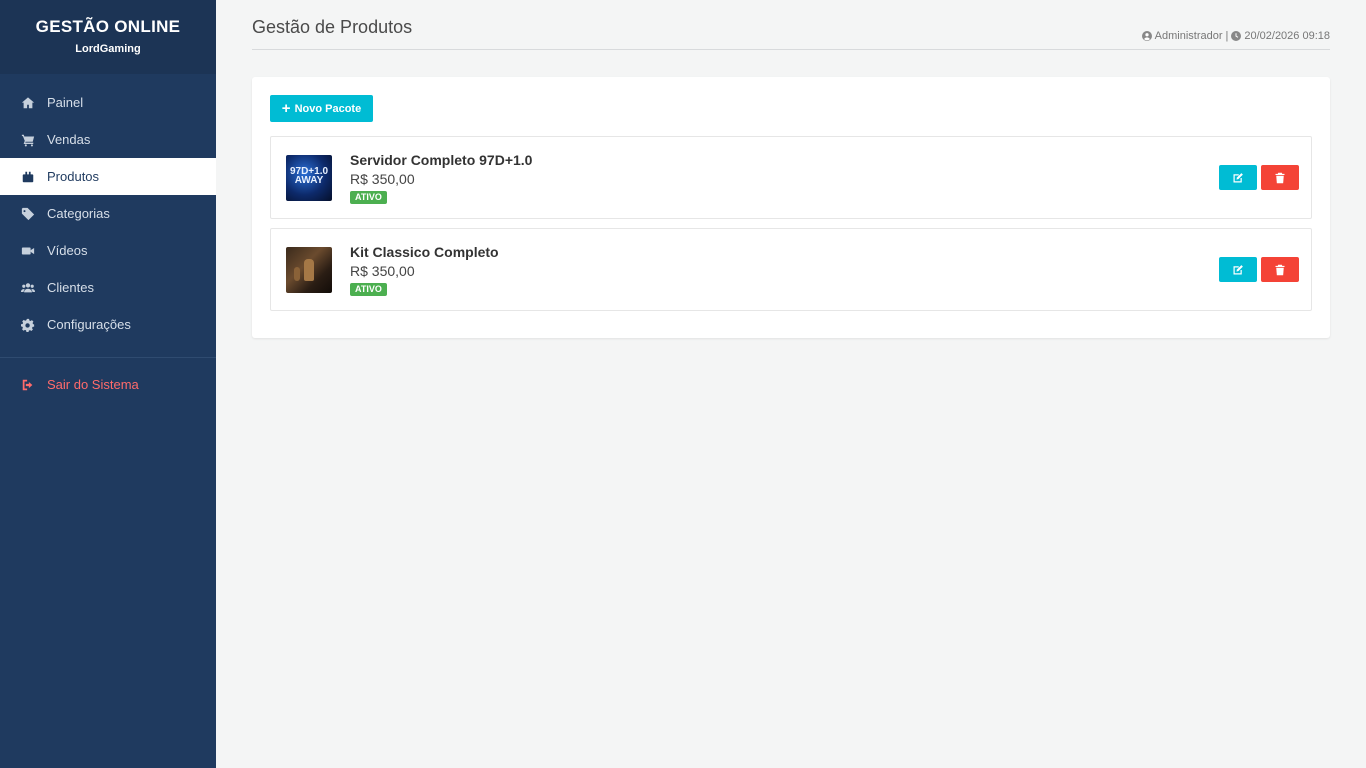 This screenshot has width=1366, height=768. I want to click on header-user: Administrador, so click(1188, 36).